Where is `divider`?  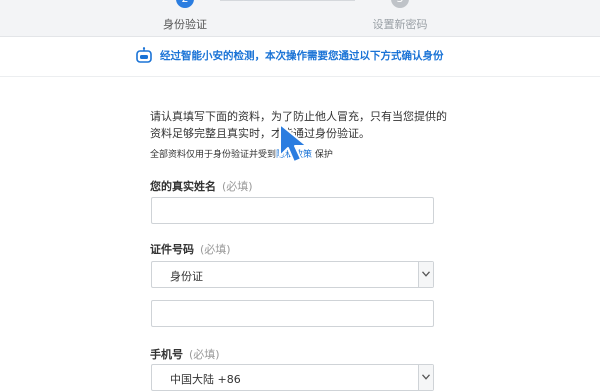
divider is located at coordinates (300, 76).